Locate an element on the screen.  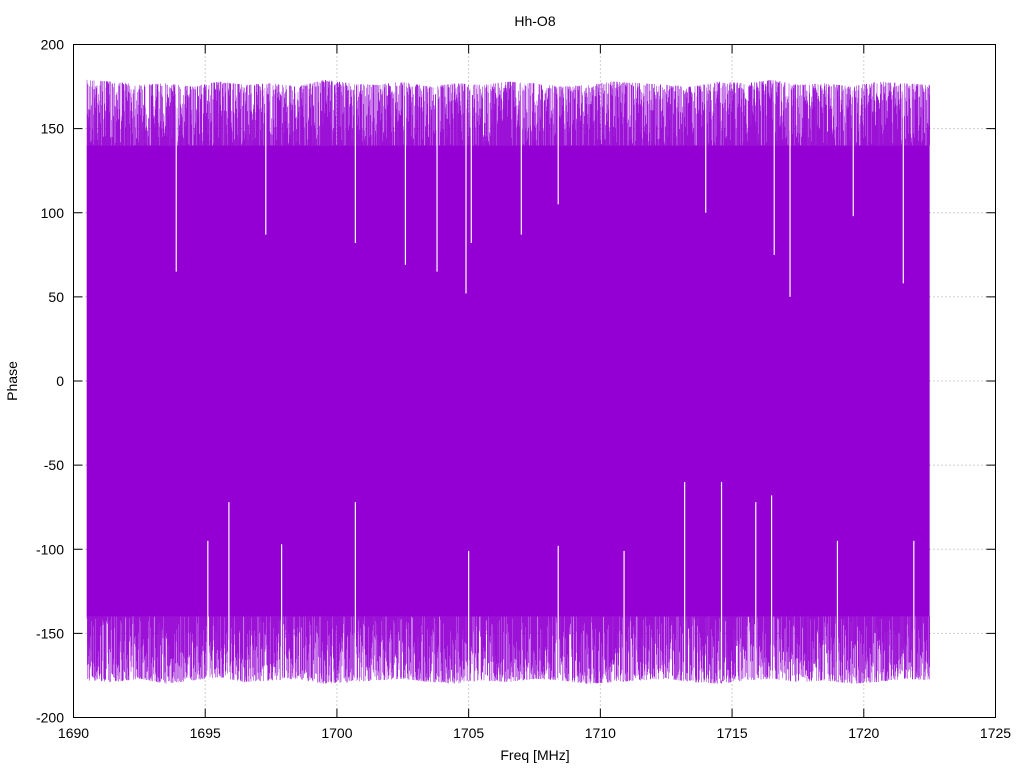
y-tick-label: 50 is located at coordinates (56, 297).